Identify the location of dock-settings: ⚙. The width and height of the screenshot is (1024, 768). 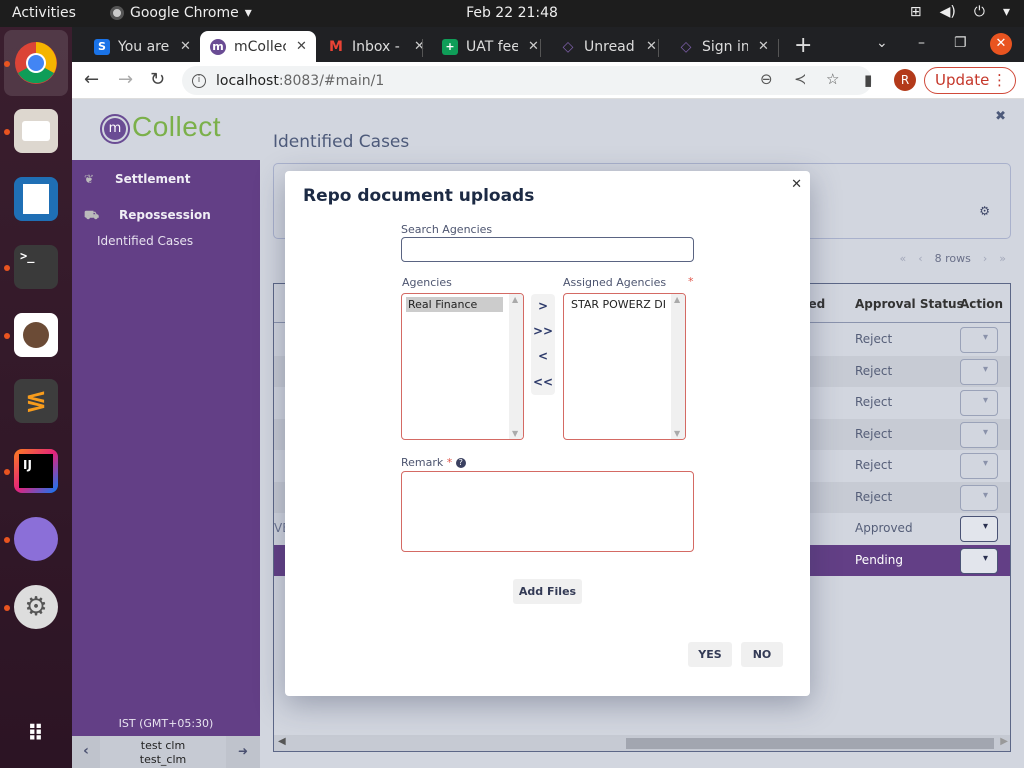
(36, 607).